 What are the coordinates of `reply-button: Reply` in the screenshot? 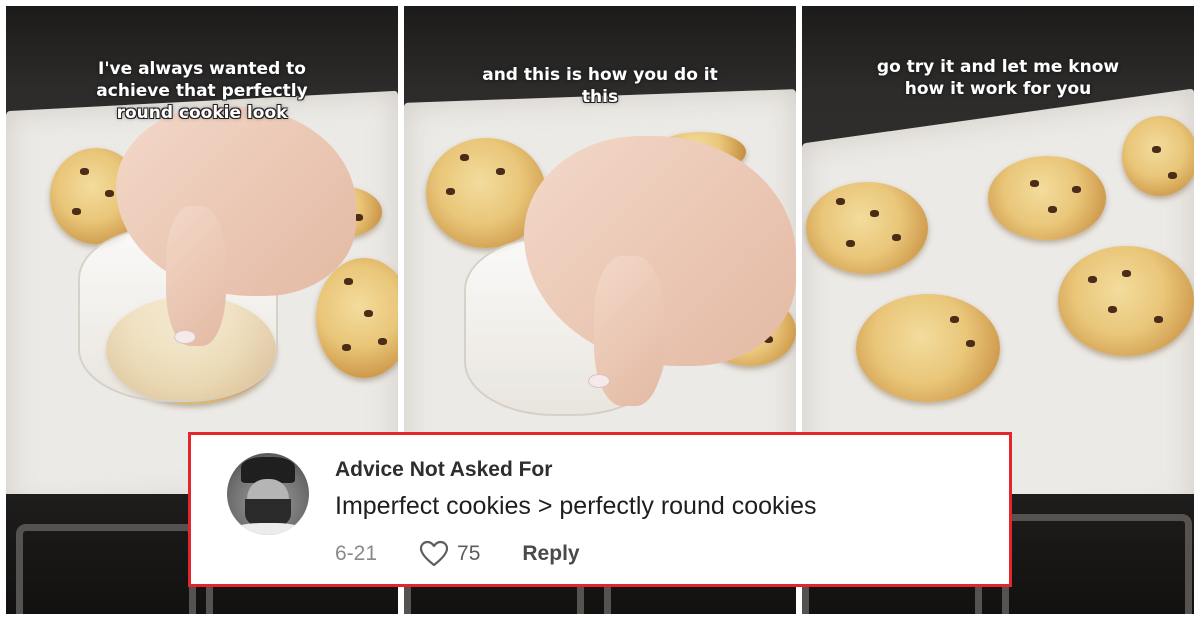 It's located at (550, 554).